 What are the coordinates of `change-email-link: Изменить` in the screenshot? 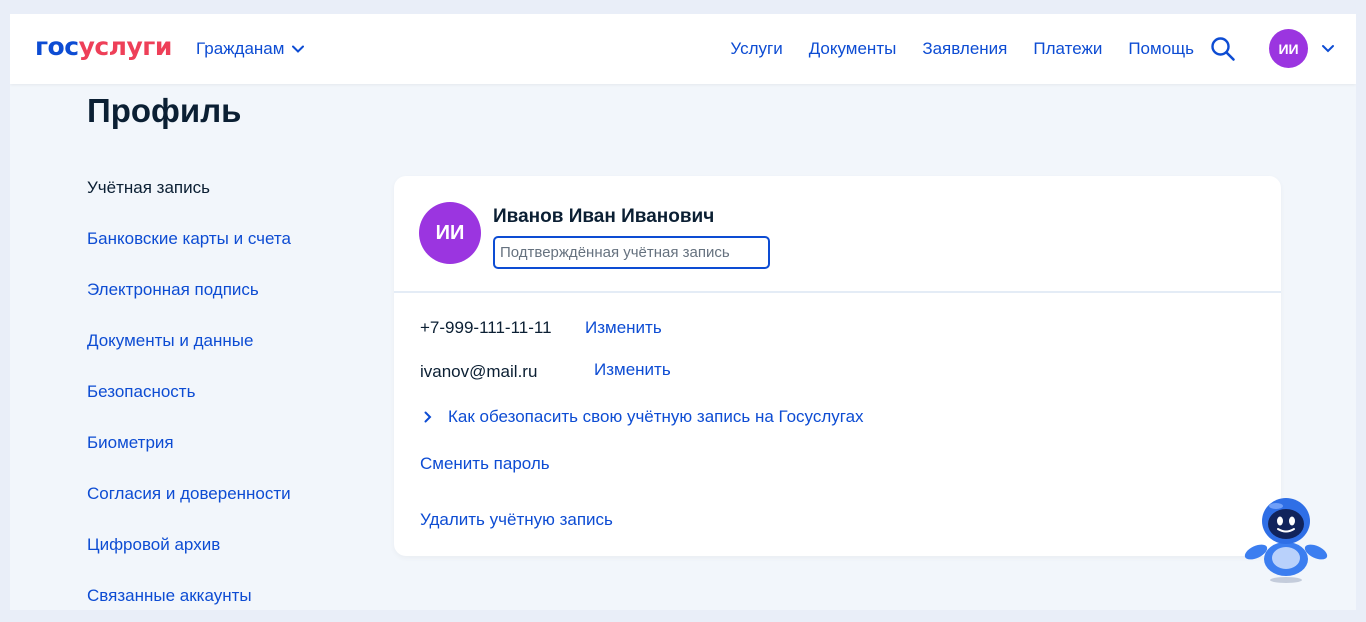 It's located at (632, 370).